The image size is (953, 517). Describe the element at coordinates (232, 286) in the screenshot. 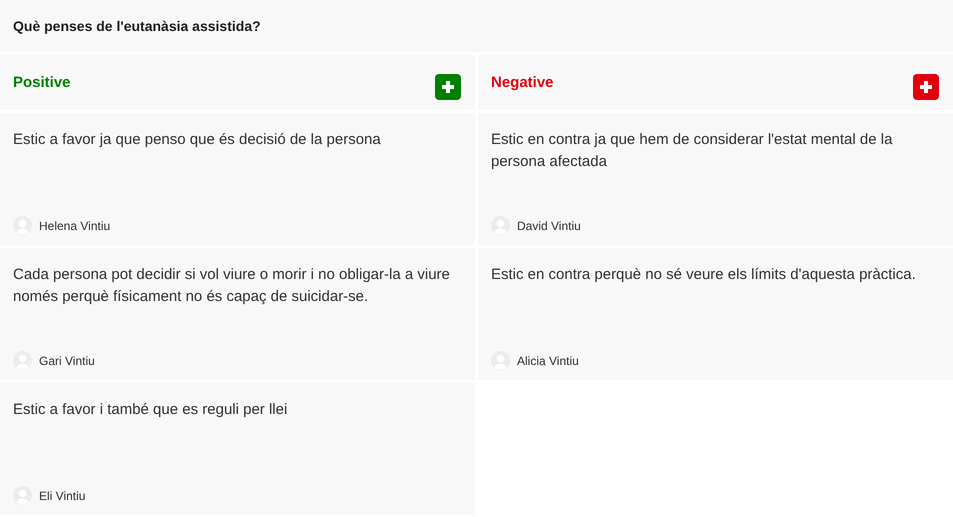

I see `comment-text: Cada persona pot decidir si vol viure o morir i no obligar-la a viure només perquè físicament no és capaç de suicidar-se.` at that location.